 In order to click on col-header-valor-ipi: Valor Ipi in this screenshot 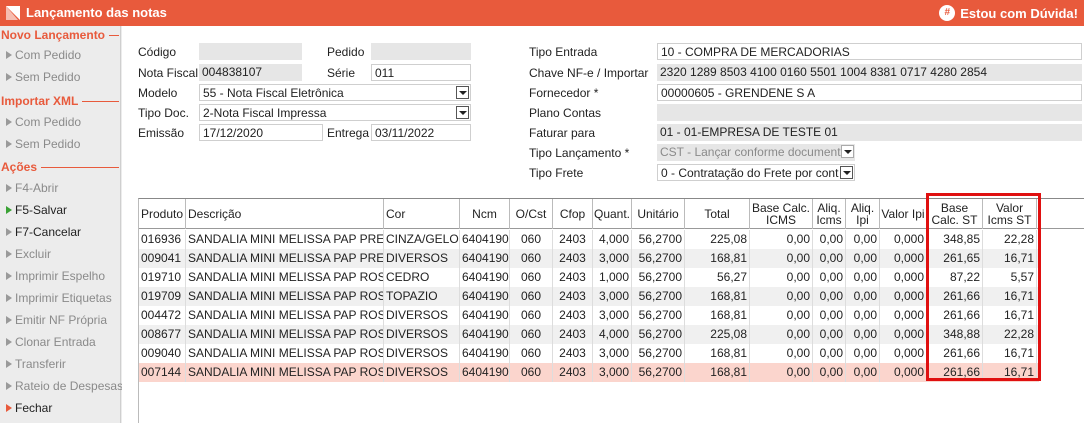, I will do `click(903, 214)`.